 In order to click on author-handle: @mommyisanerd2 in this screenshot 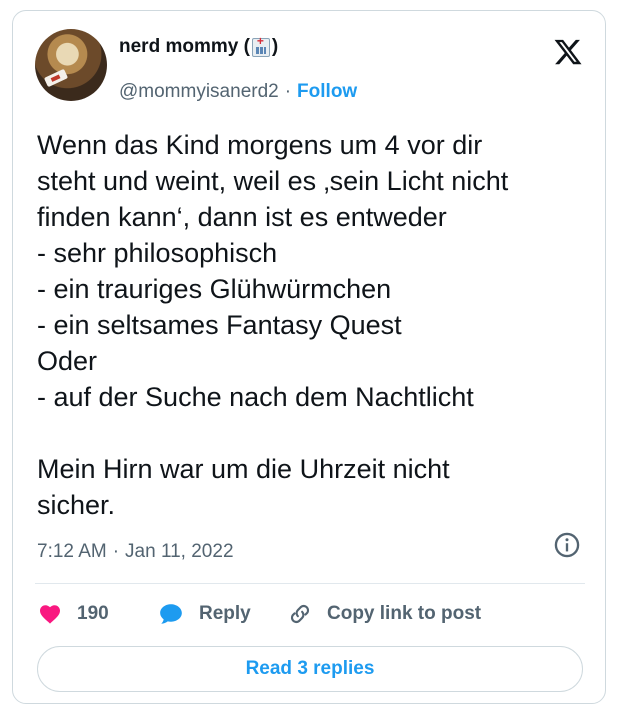, I will do `click(199, 92)`.